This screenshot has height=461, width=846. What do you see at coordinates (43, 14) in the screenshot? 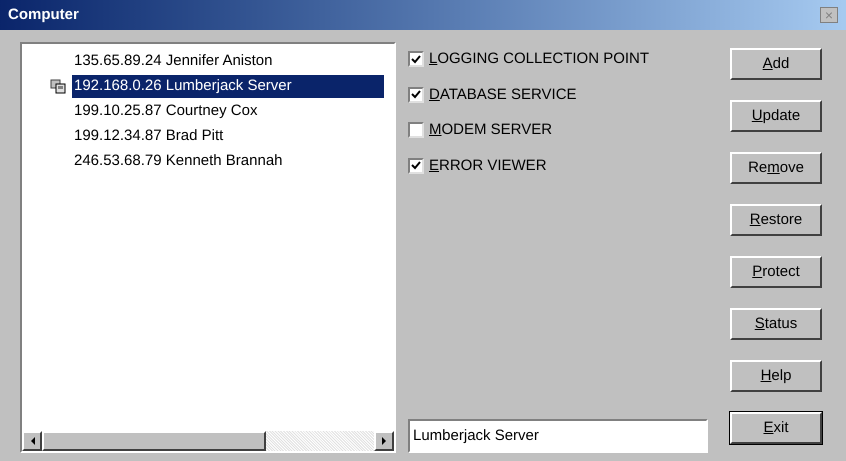
I see `window-title: Computer` at bounding box center [43, 14].